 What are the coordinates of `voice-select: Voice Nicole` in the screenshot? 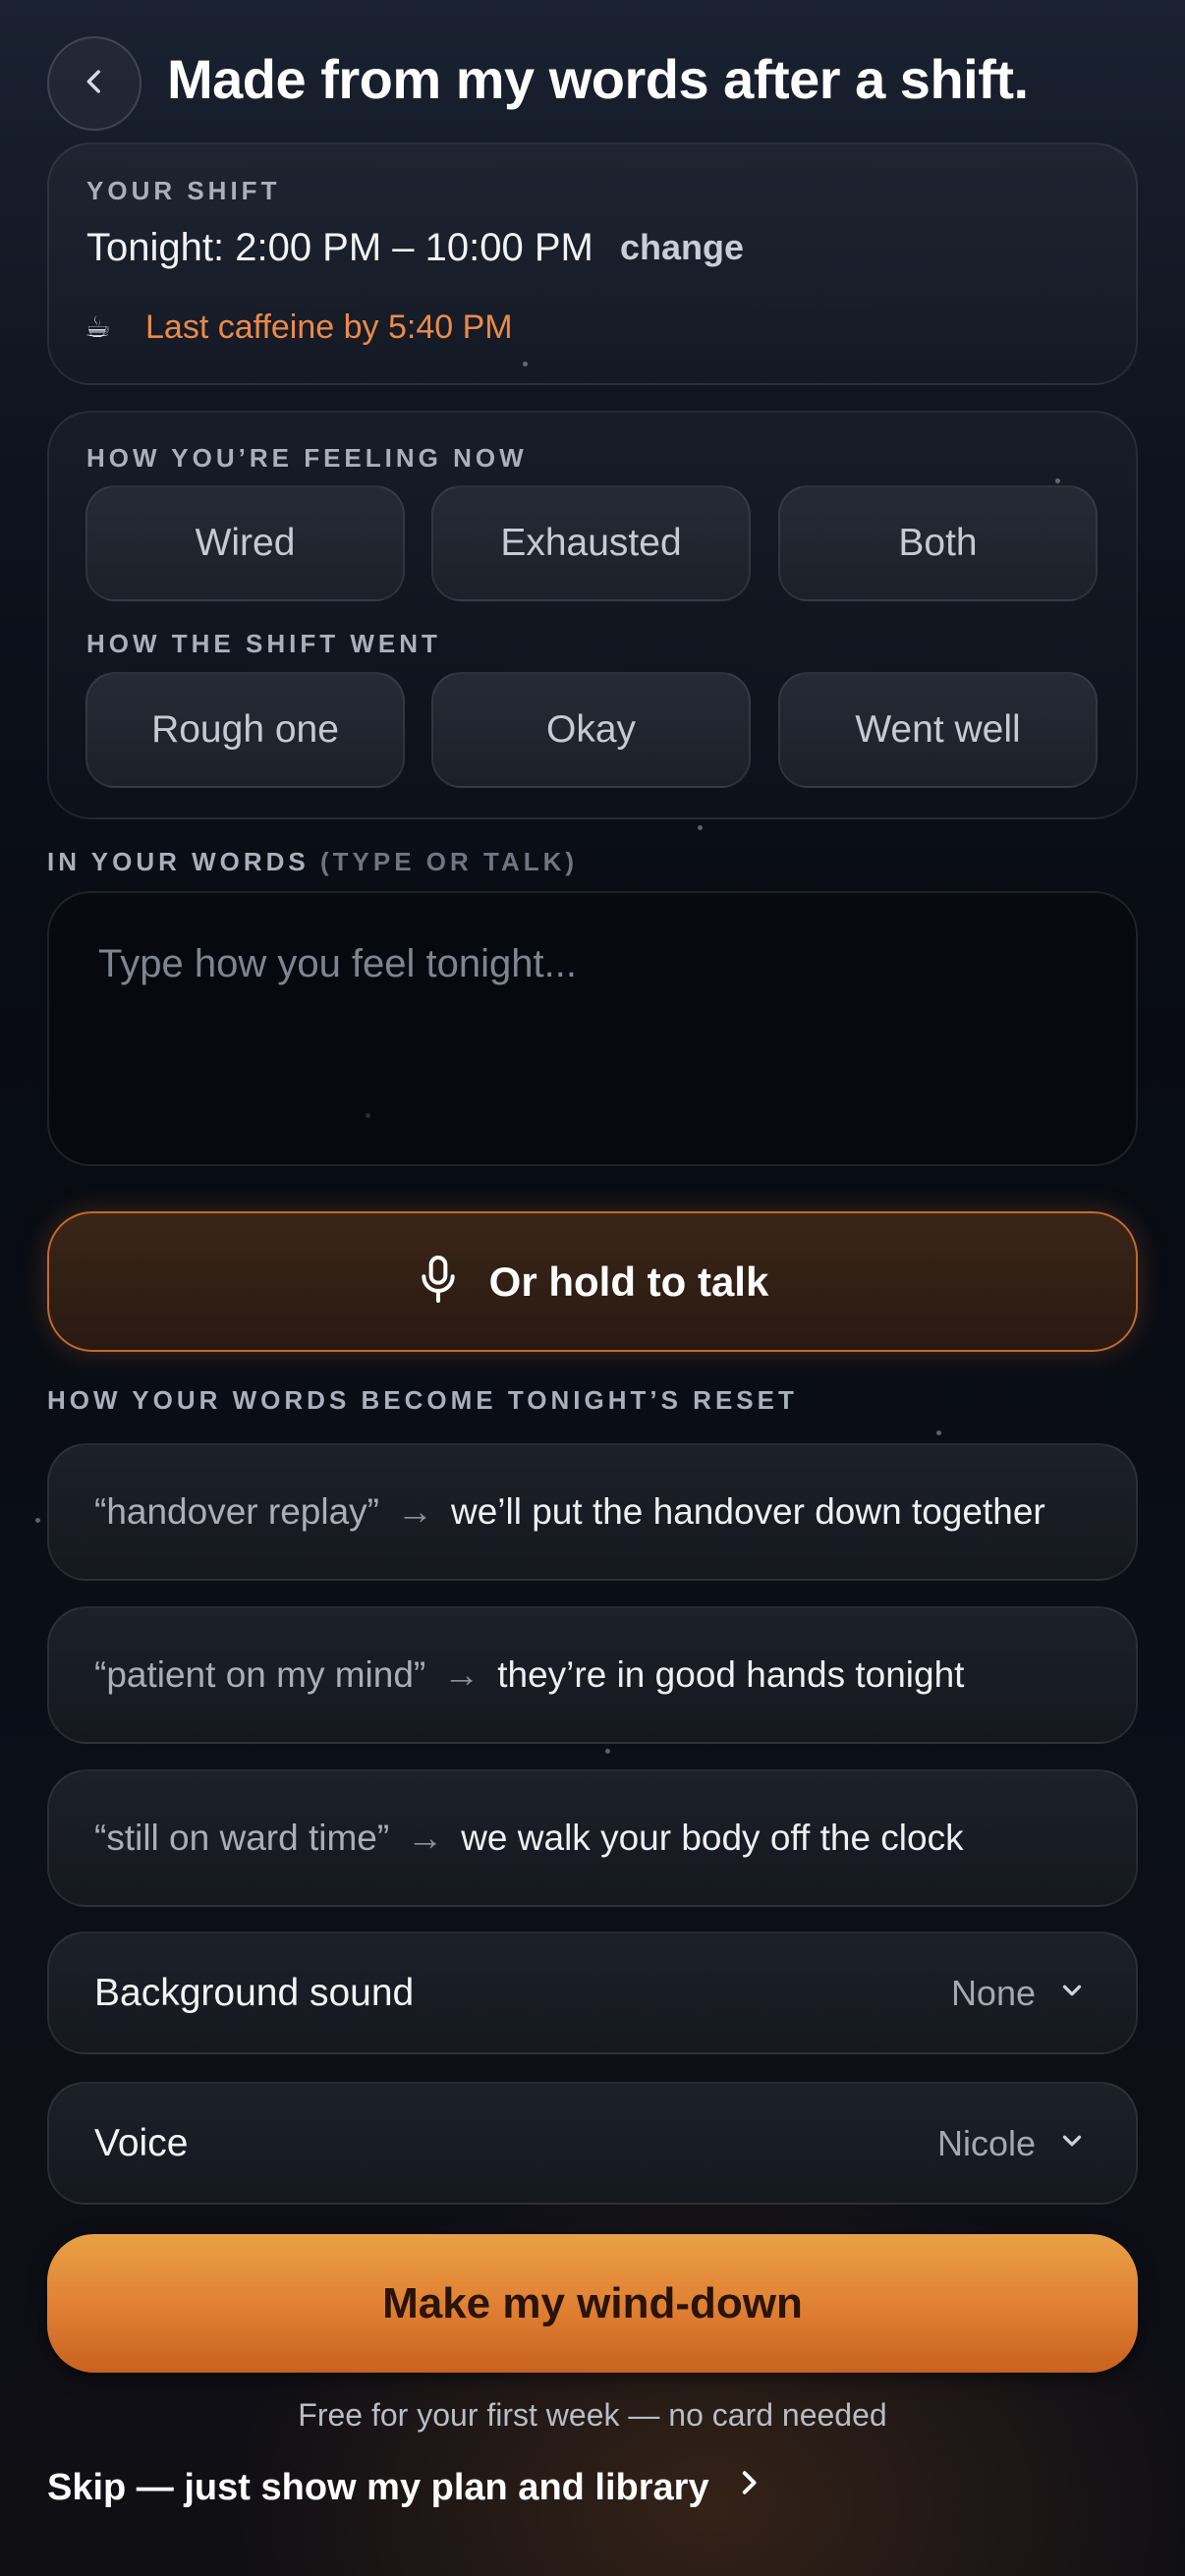 It's located at (592, 2143).